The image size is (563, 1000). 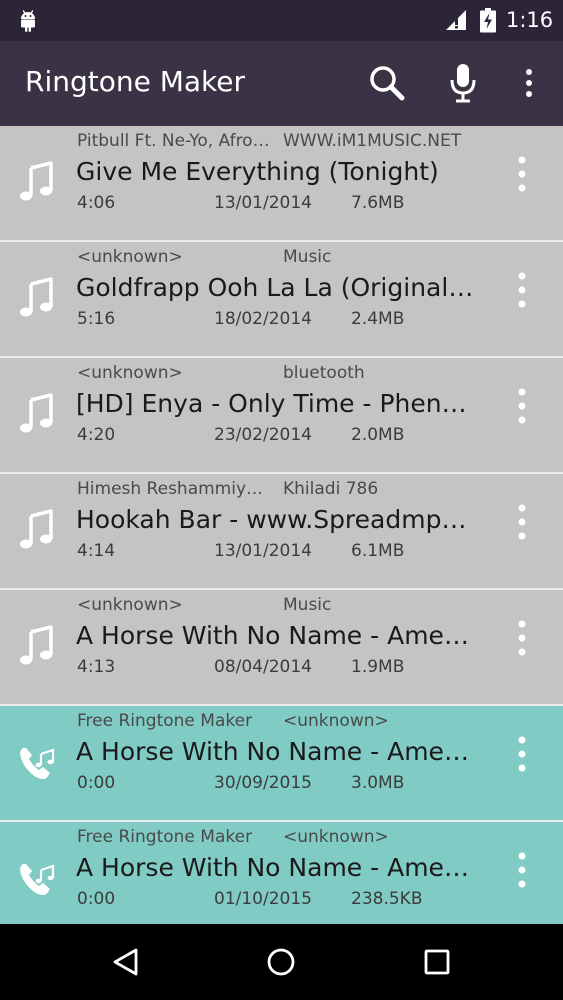 I want to click on song-title: Goldfrapp Ooh La La (Original Version), so click(x=277, y=287).